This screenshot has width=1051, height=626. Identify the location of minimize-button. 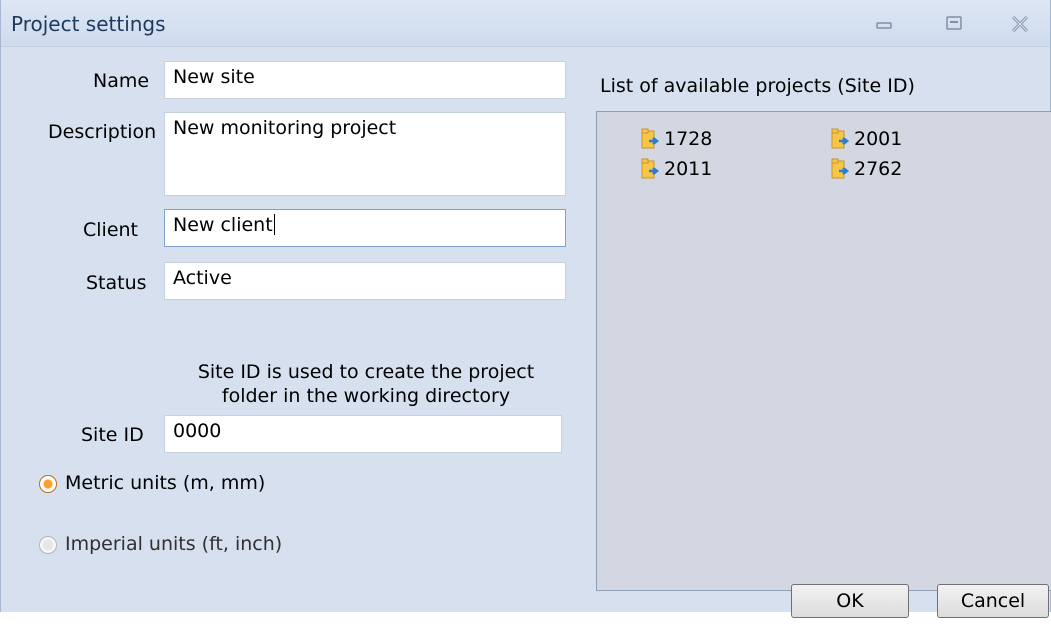
(884, 25).